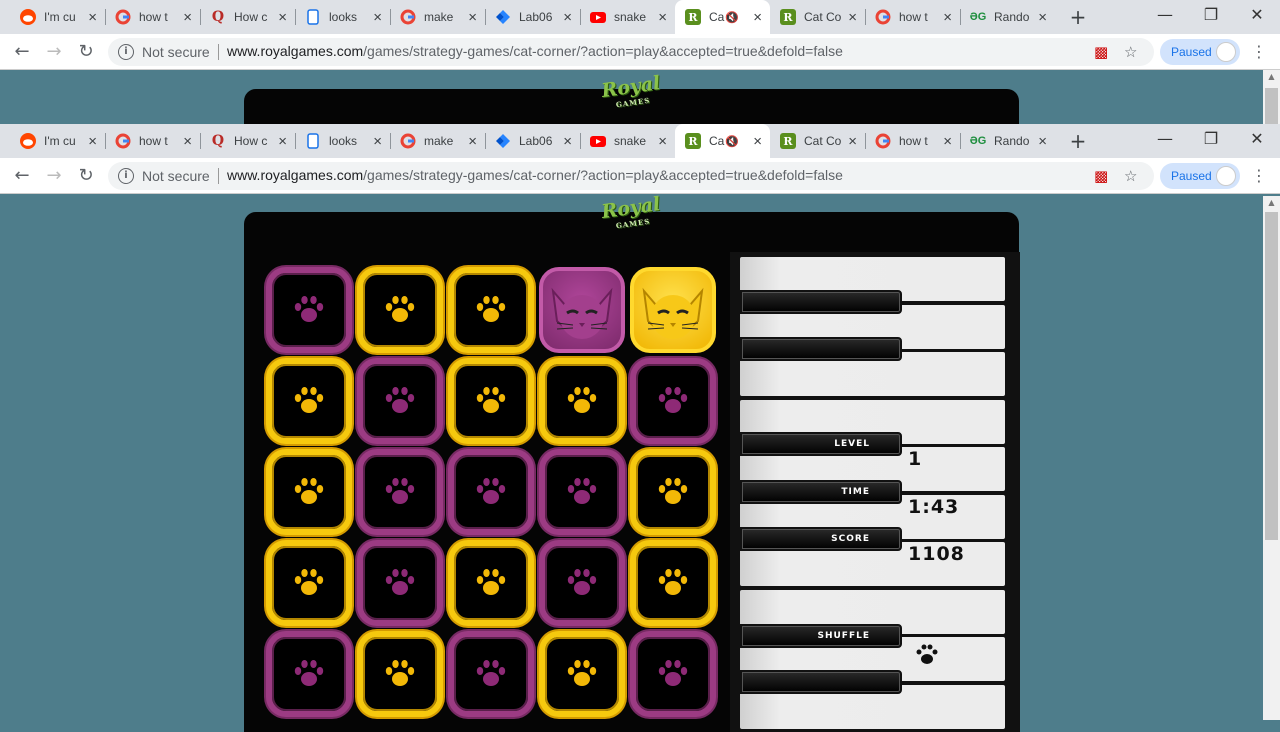 The height and width of the screenshot is (732, 1280). What do you see at coordinates (927, 655) in the screenshot?
I see `shuffle-paw-icon` at bounding box center [927, 655].